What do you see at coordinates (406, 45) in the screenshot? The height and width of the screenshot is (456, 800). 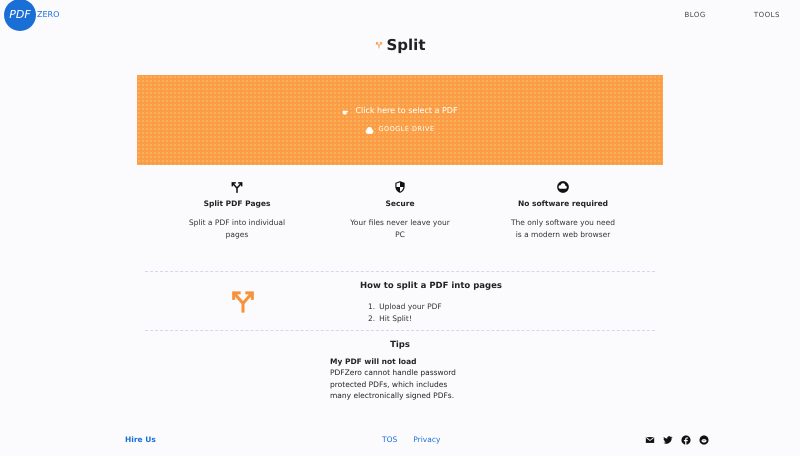 I see `page-title: Split` at bounding box center [406, 45].